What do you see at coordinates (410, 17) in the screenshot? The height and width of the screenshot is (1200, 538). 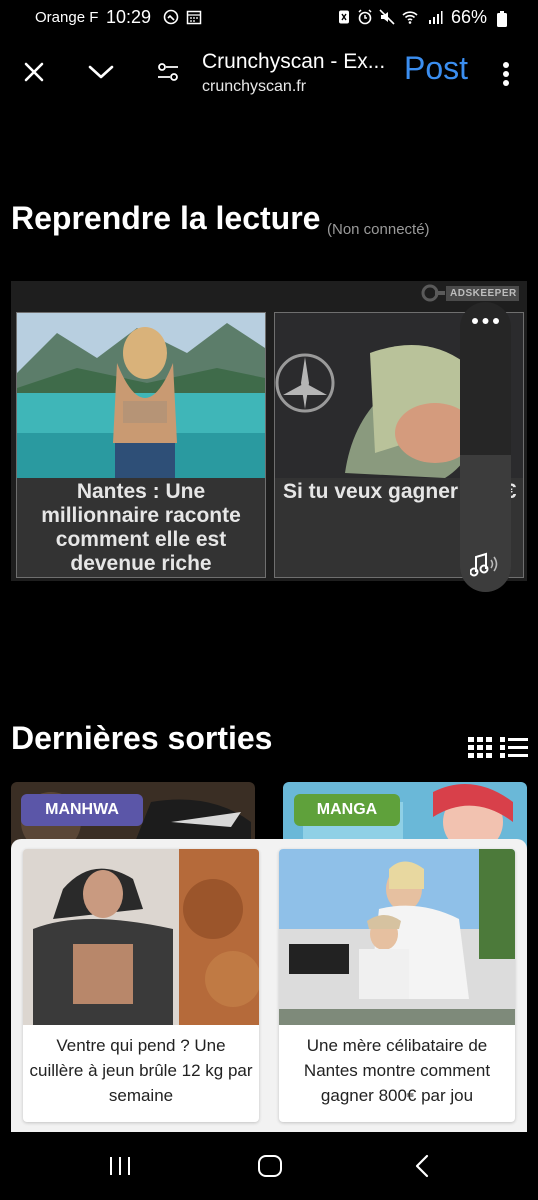 I see `wifi-icon` at bounding box center [410, 17].